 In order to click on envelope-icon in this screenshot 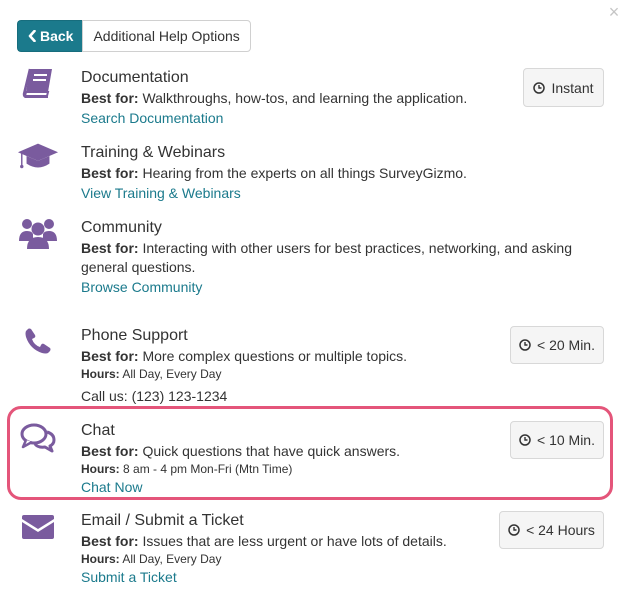, I will do `click(38, 527)`.